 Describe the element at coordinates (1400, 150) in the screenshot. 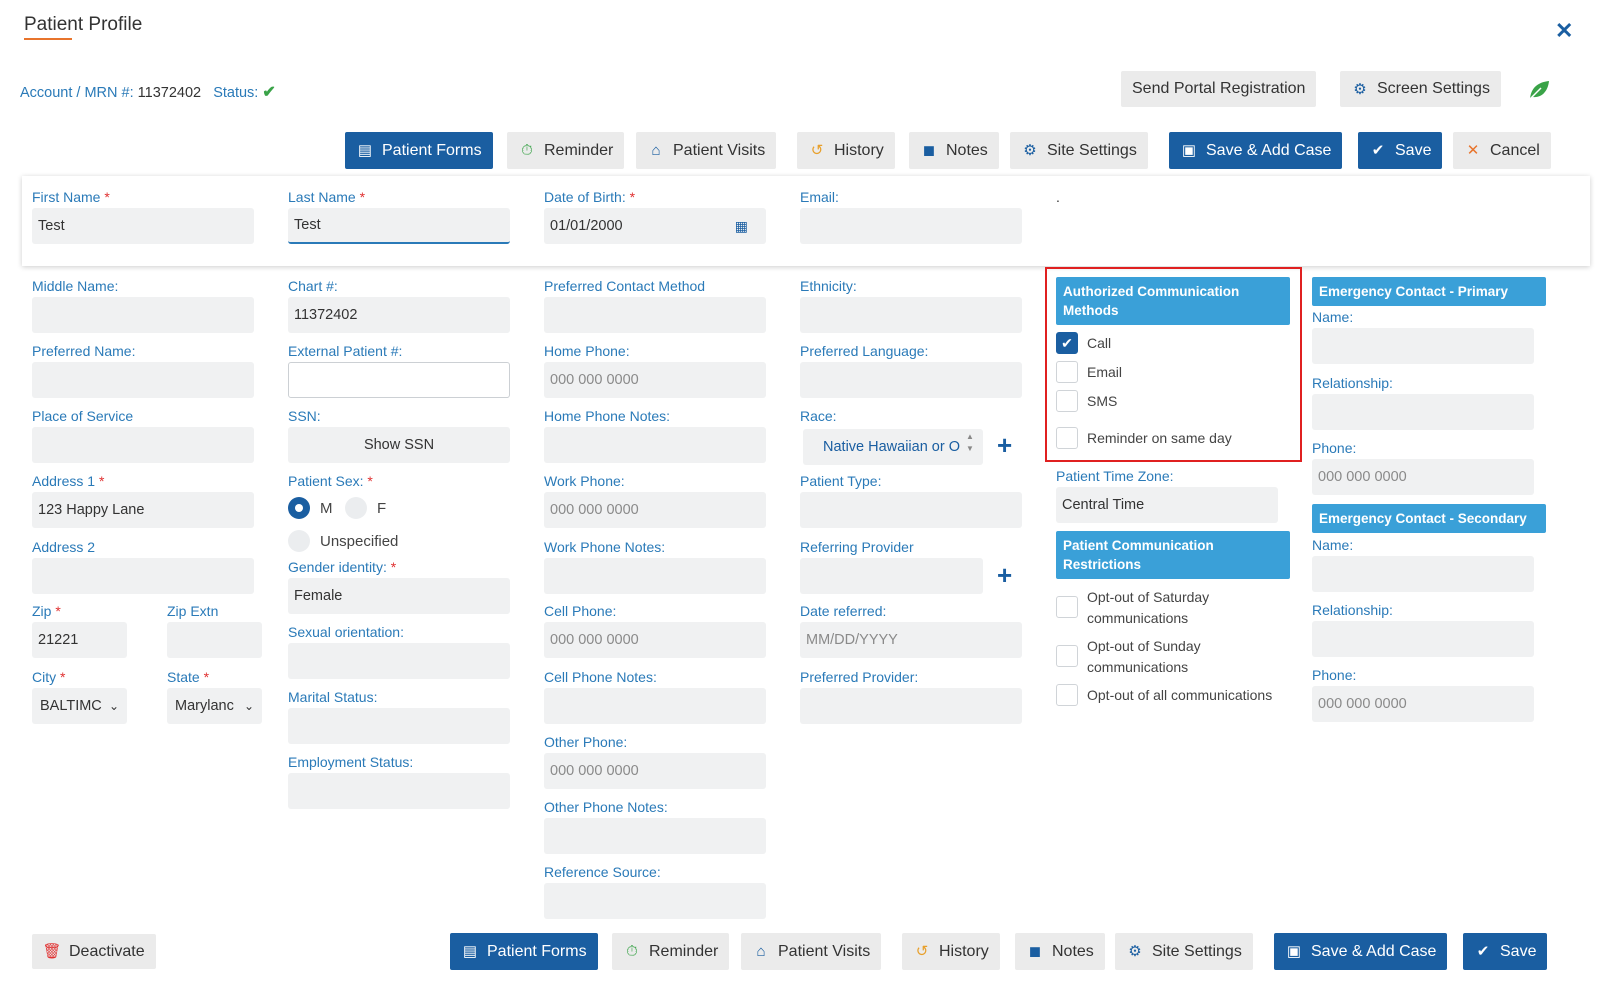

I see `save-button: ✔ Save` at that location.